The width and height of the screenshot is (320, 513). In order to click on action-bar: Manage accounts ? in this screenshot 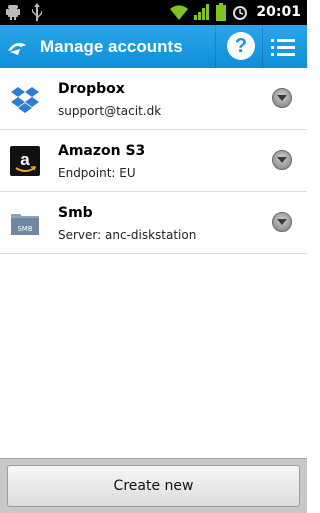, I will do `click(153, 47)`.